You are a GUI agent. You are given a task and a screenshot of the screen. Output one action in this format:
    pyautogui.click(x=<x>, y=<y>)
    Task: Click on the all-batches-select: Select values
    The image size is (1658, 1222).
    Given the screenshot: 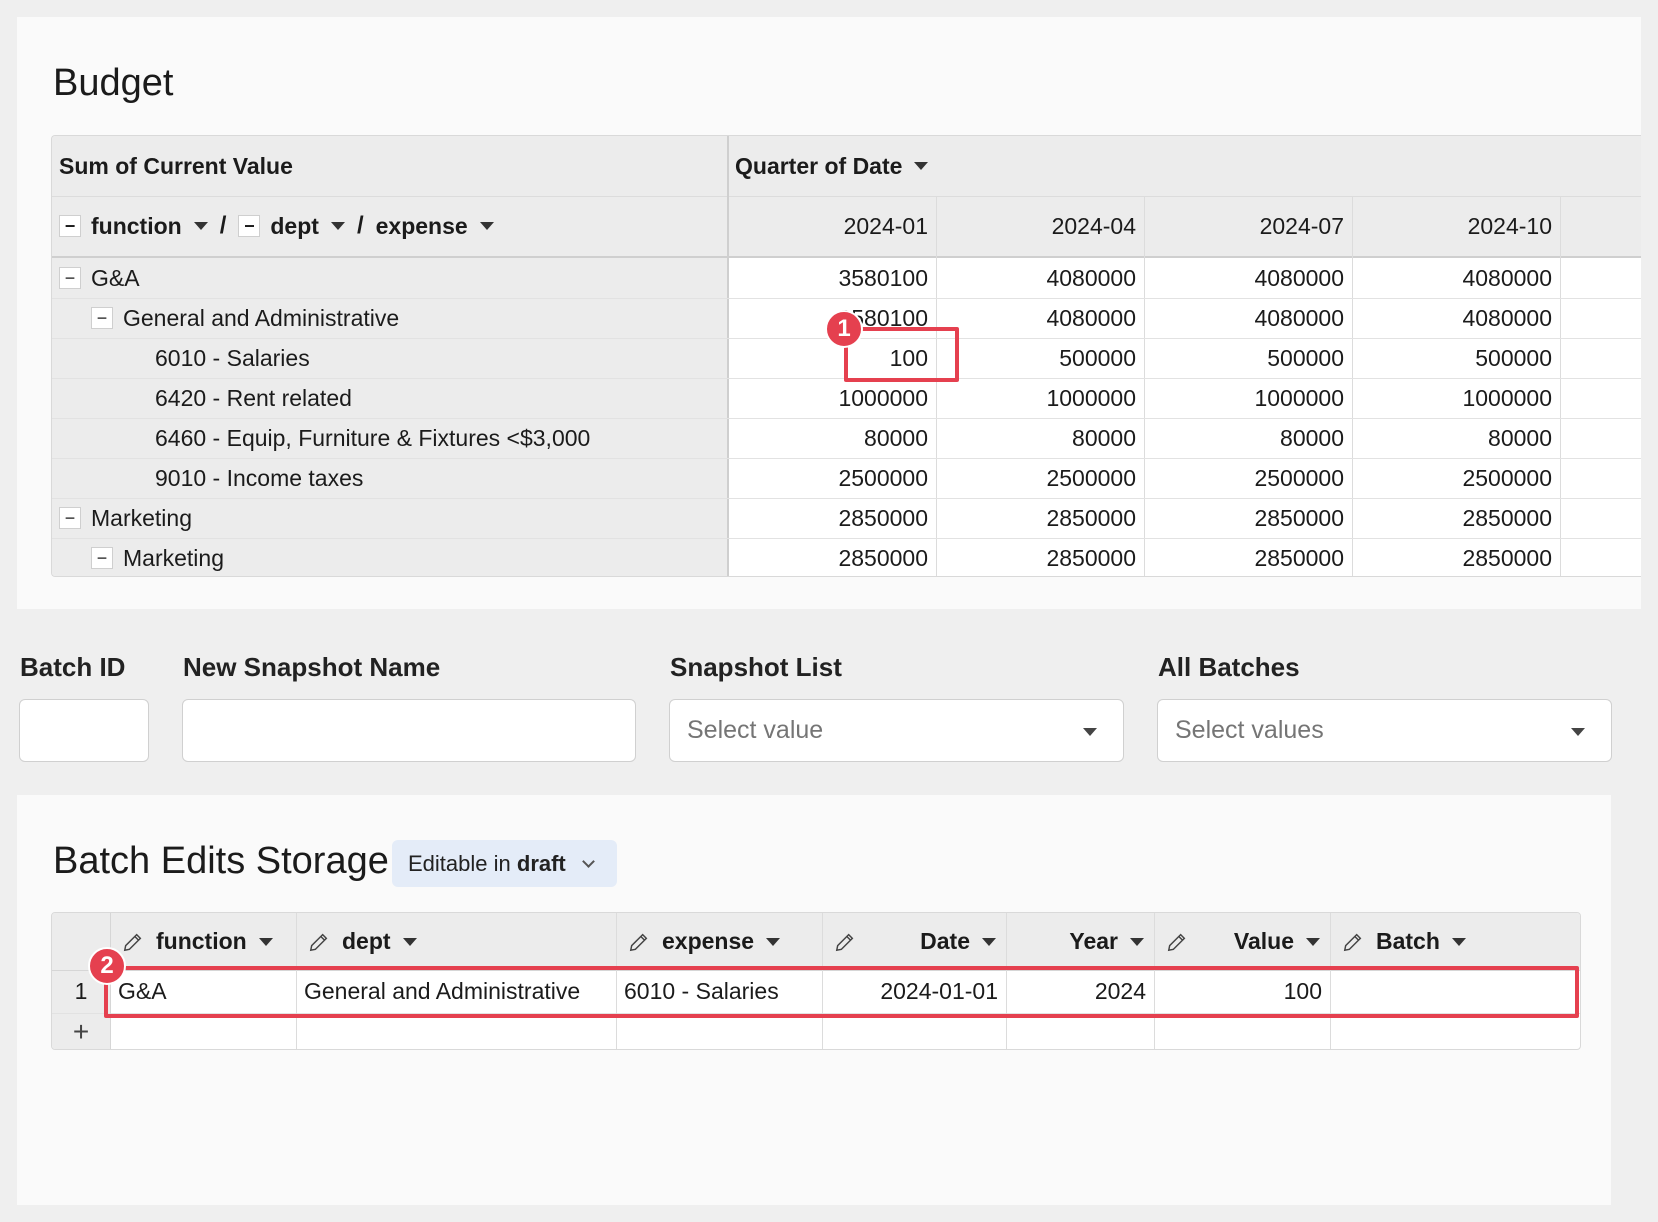 What is the action you would take?
    pyautogui.click(x=1384, y=730)
    